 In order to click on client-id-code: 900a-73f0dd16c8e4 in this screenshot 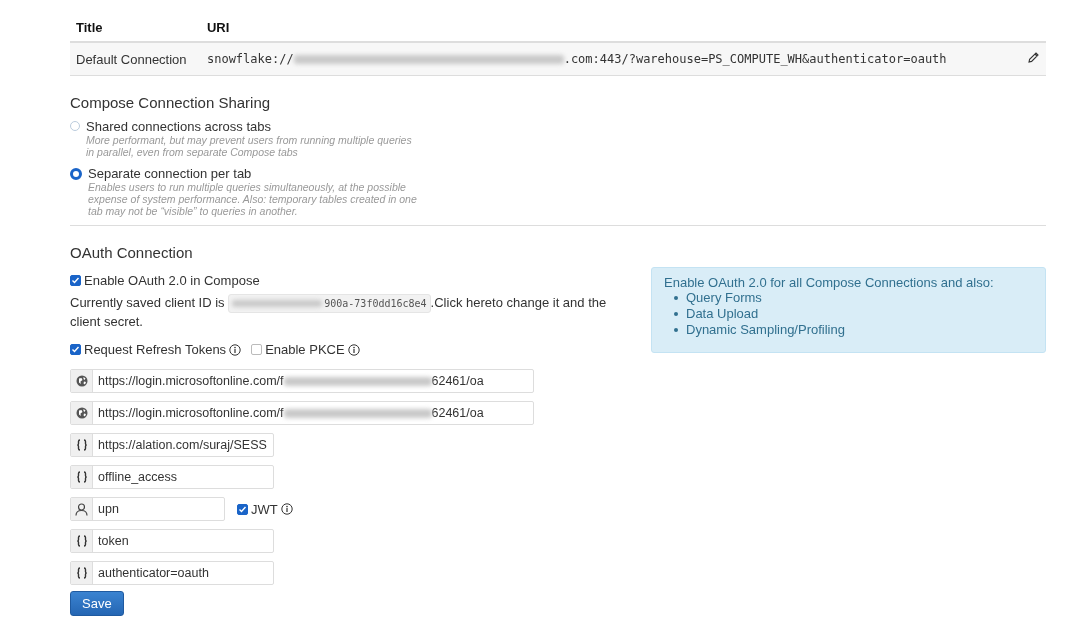, I will do `click(329, 303)`.